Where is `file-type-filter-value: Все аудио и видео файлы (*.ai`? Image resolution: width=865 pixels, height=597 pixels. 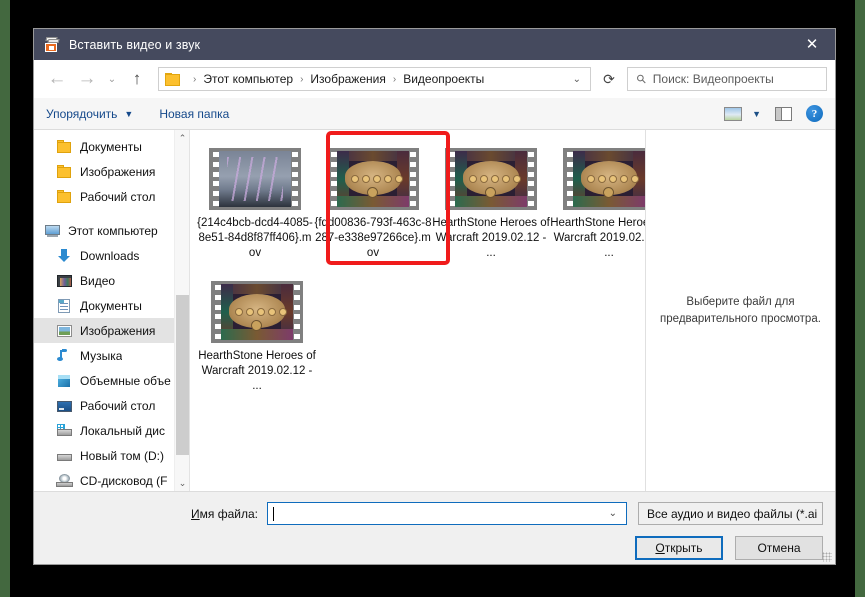 file-type-filter-value: Все аудио и видео файлы (*.ai is located at coordinates (732, 513).